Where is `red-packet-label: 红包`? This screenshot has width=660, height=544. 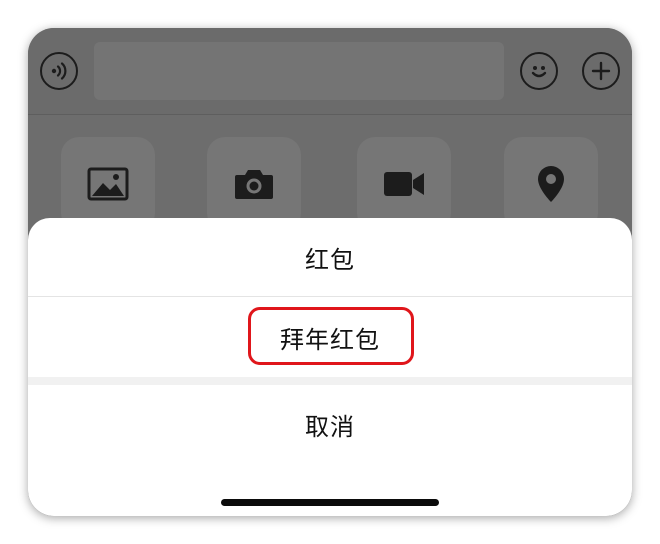
red-packet-label: 红包 is located at coordinates (330, 259).